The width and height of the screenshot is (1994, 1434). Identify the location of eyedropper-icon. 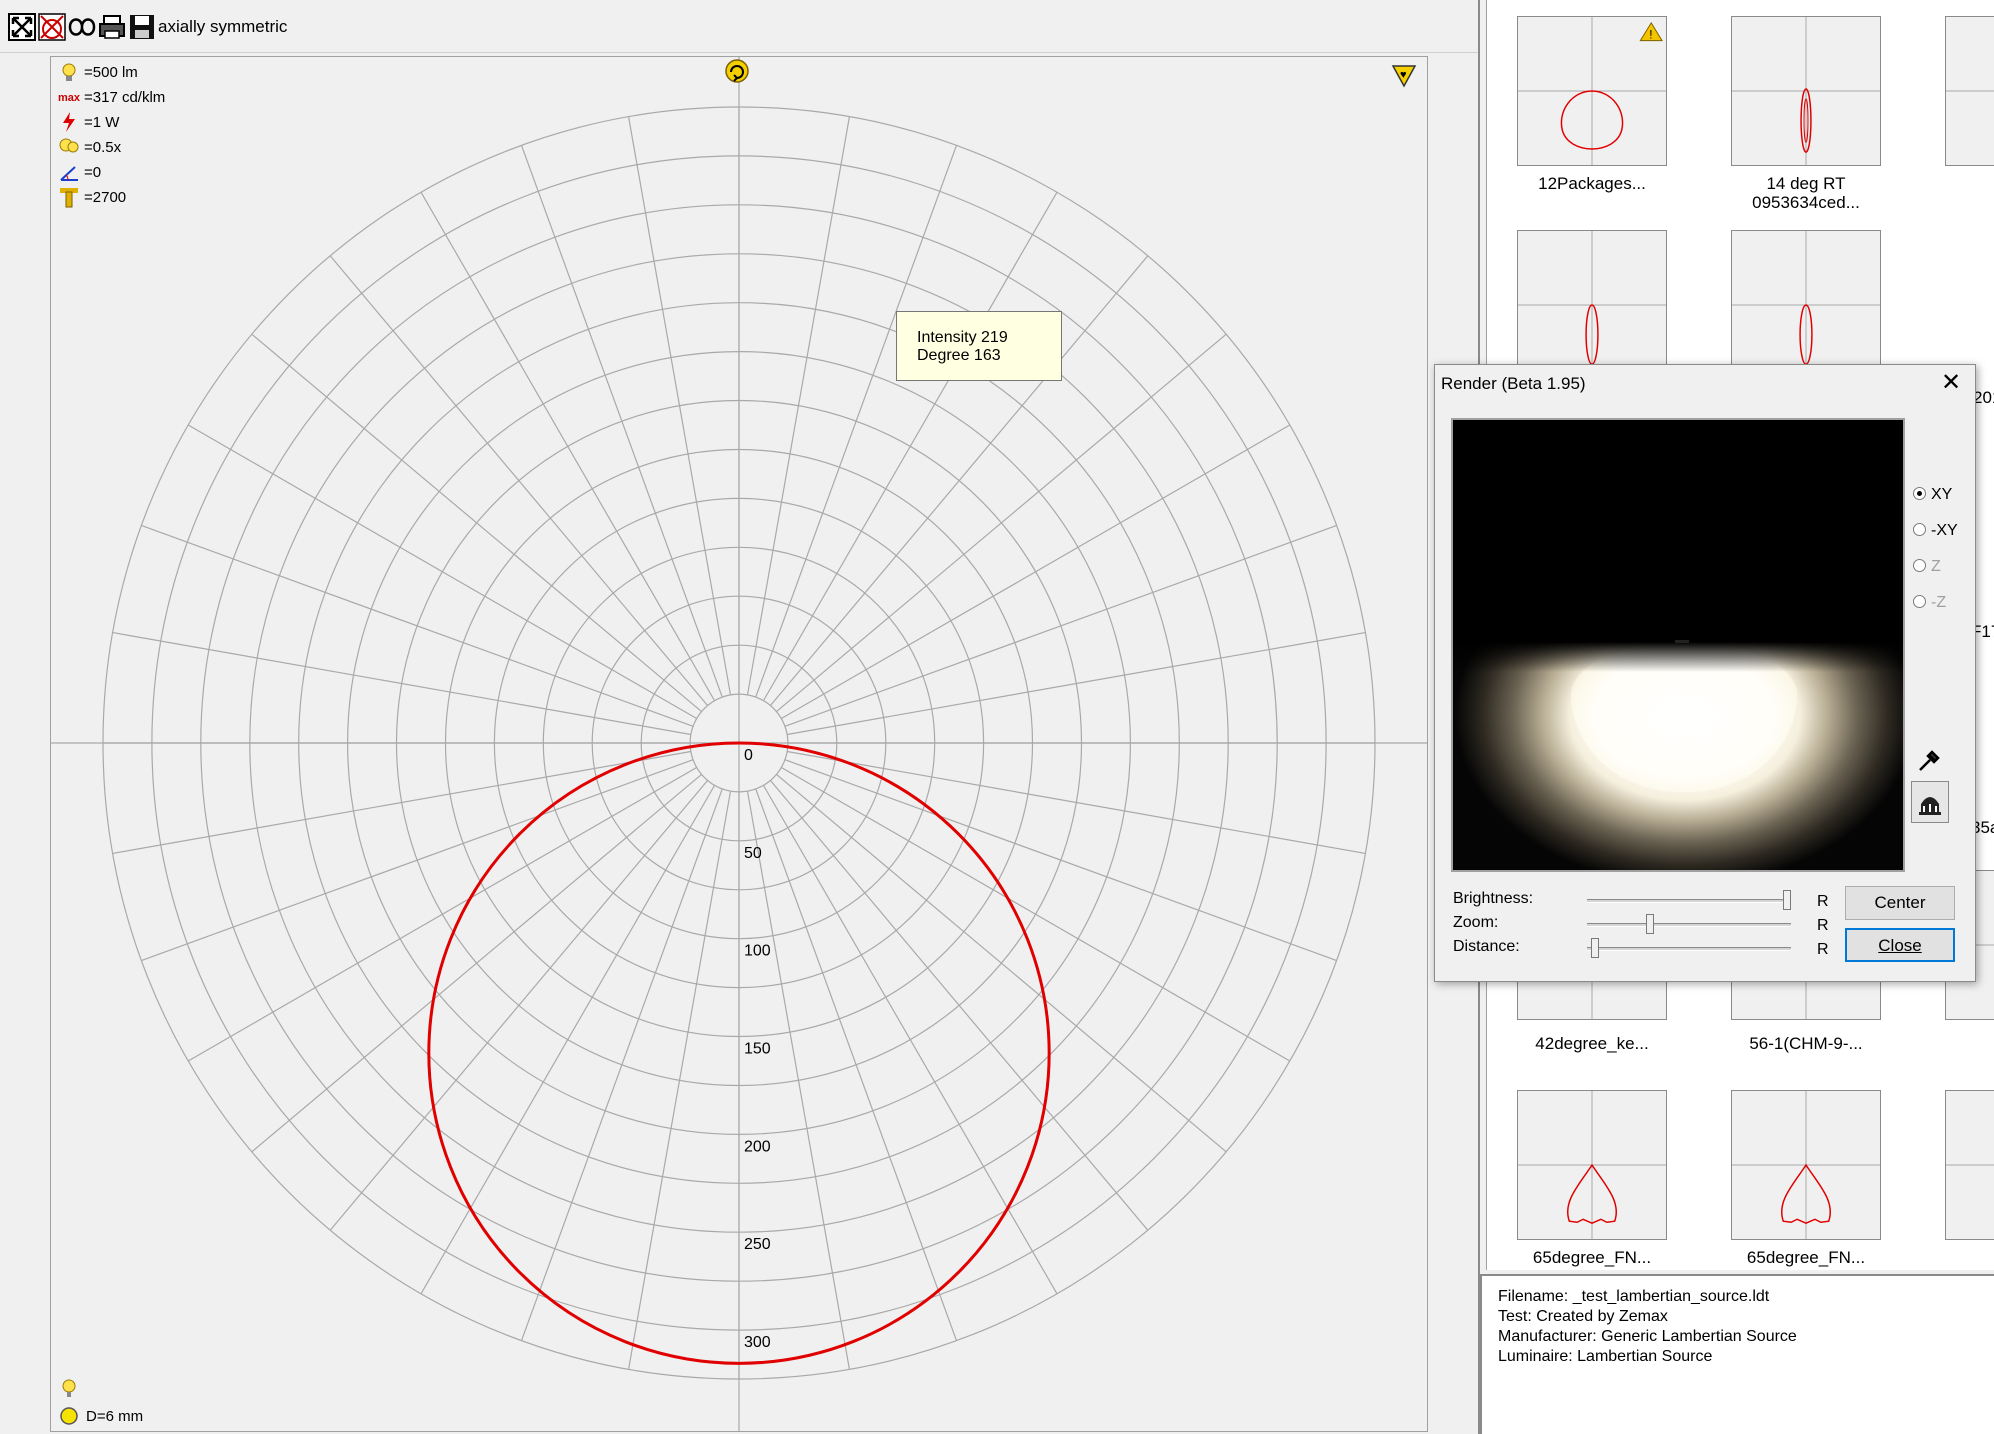
(1928, 762).